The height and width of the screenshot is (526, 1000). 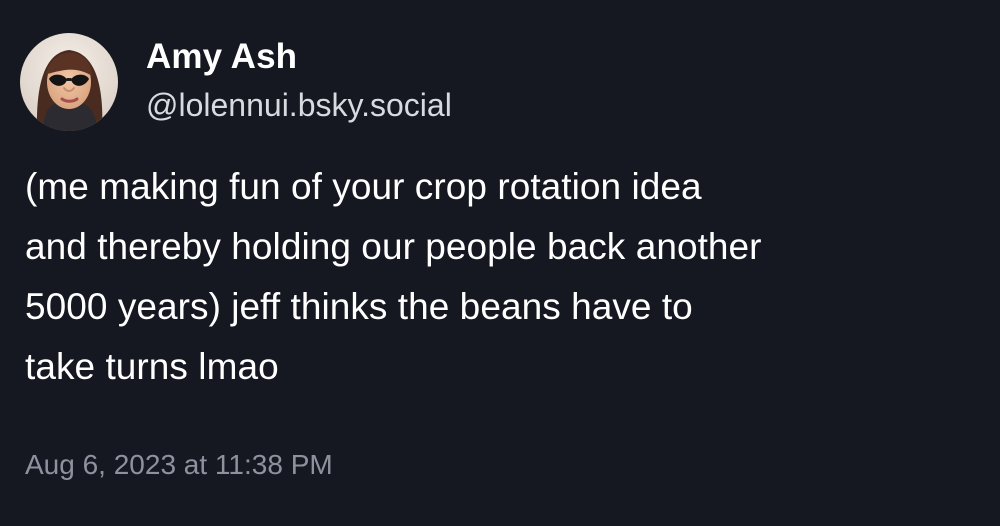 I want to click on author-display-name: Amy Ash, so click(x=299, y=57).